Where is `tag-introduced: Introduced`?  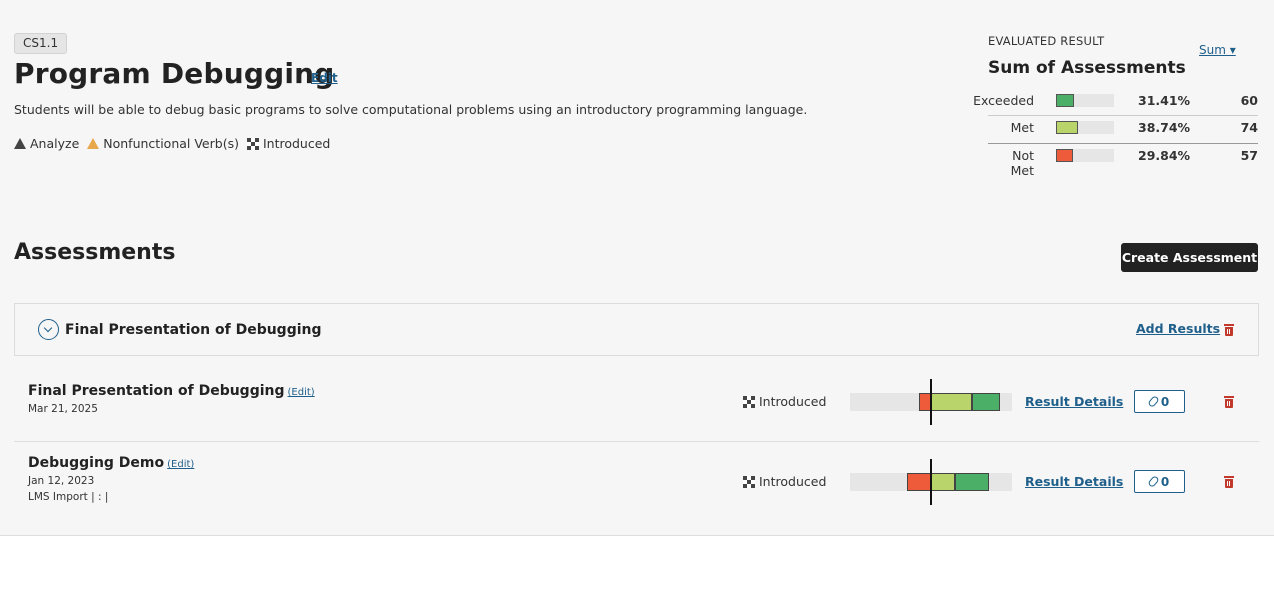
tag-introduced: Introduced is located at coordinates (288, 143).